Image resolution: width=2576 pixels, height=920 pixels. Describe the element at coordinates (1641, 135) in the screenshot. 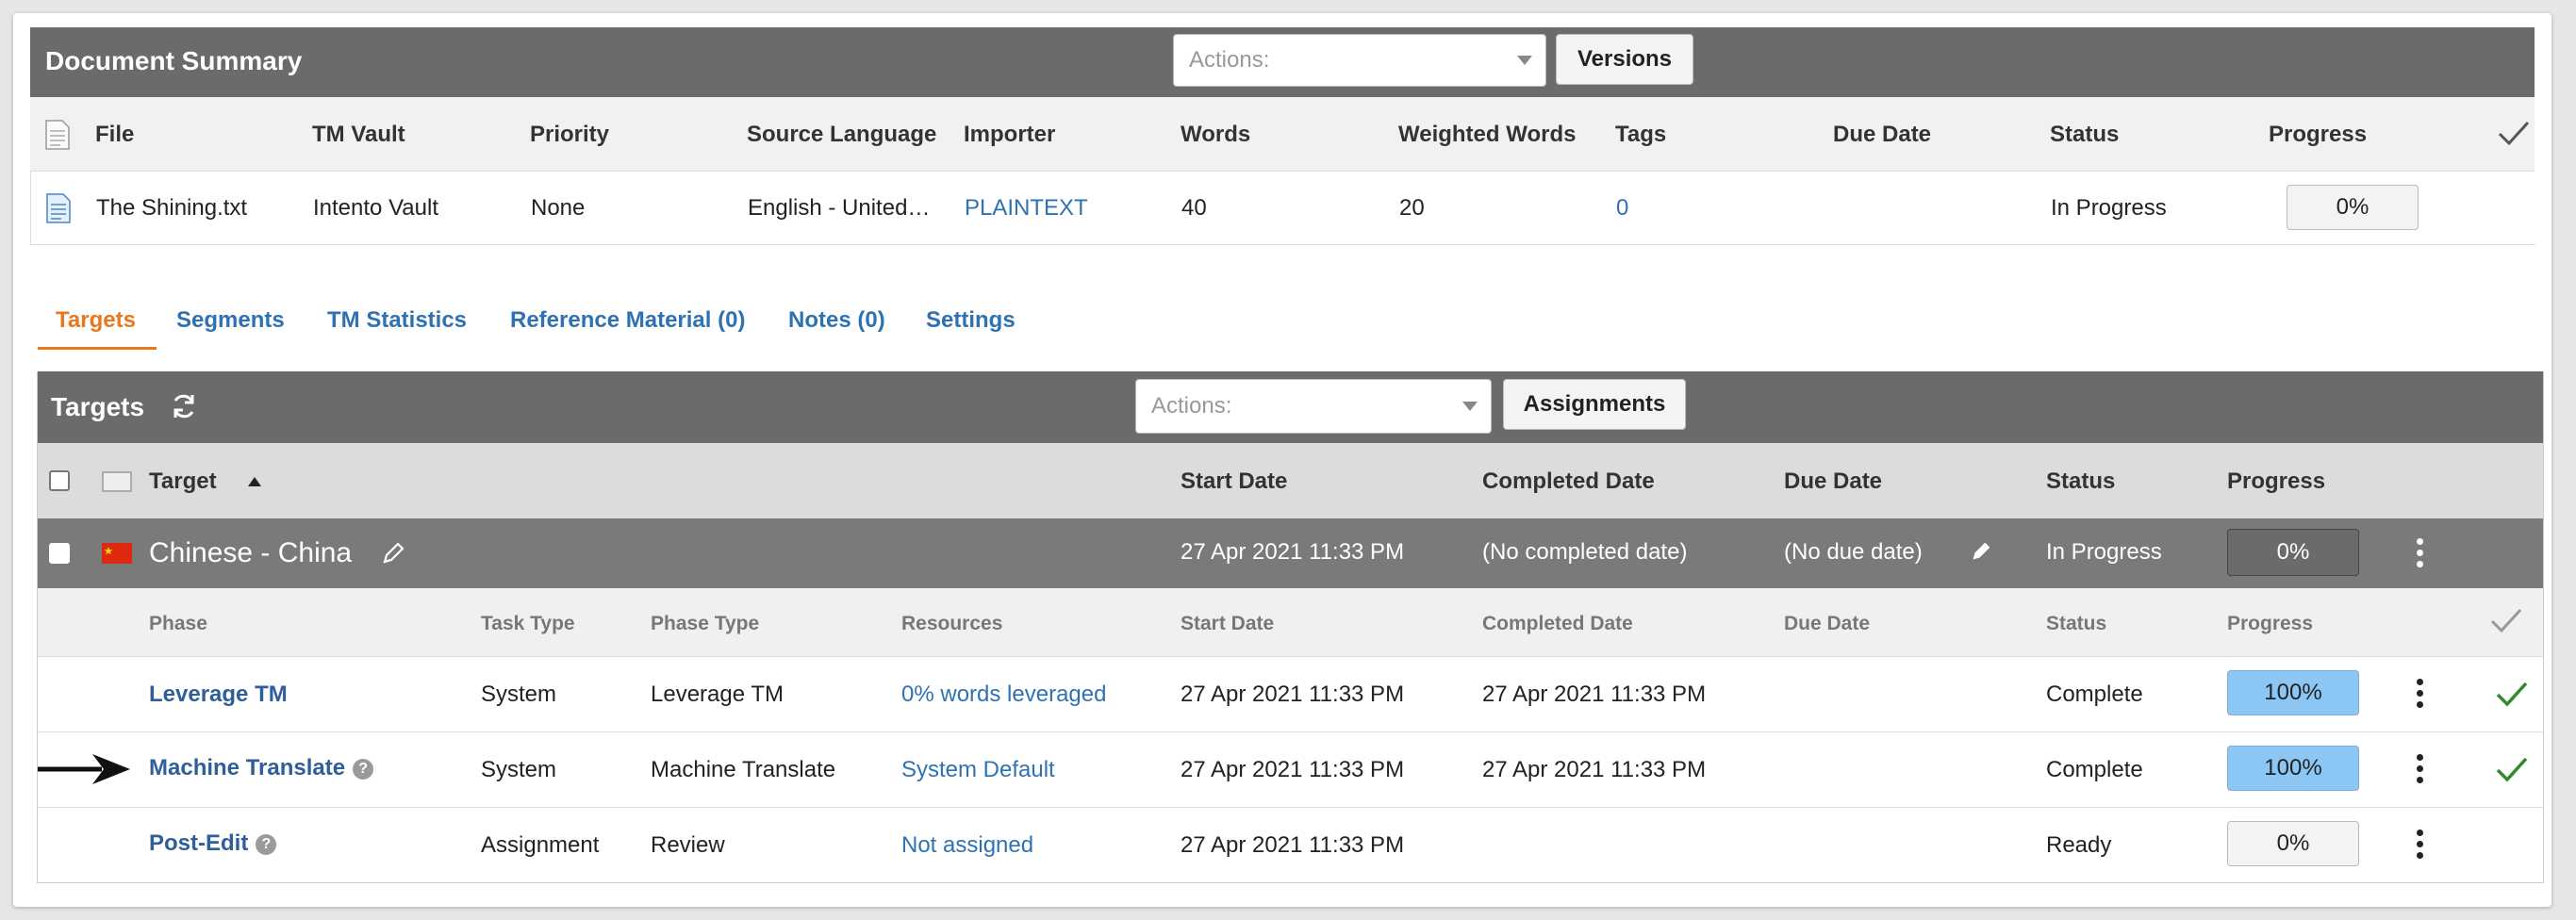

I see `col-tags: Tags` at that location.